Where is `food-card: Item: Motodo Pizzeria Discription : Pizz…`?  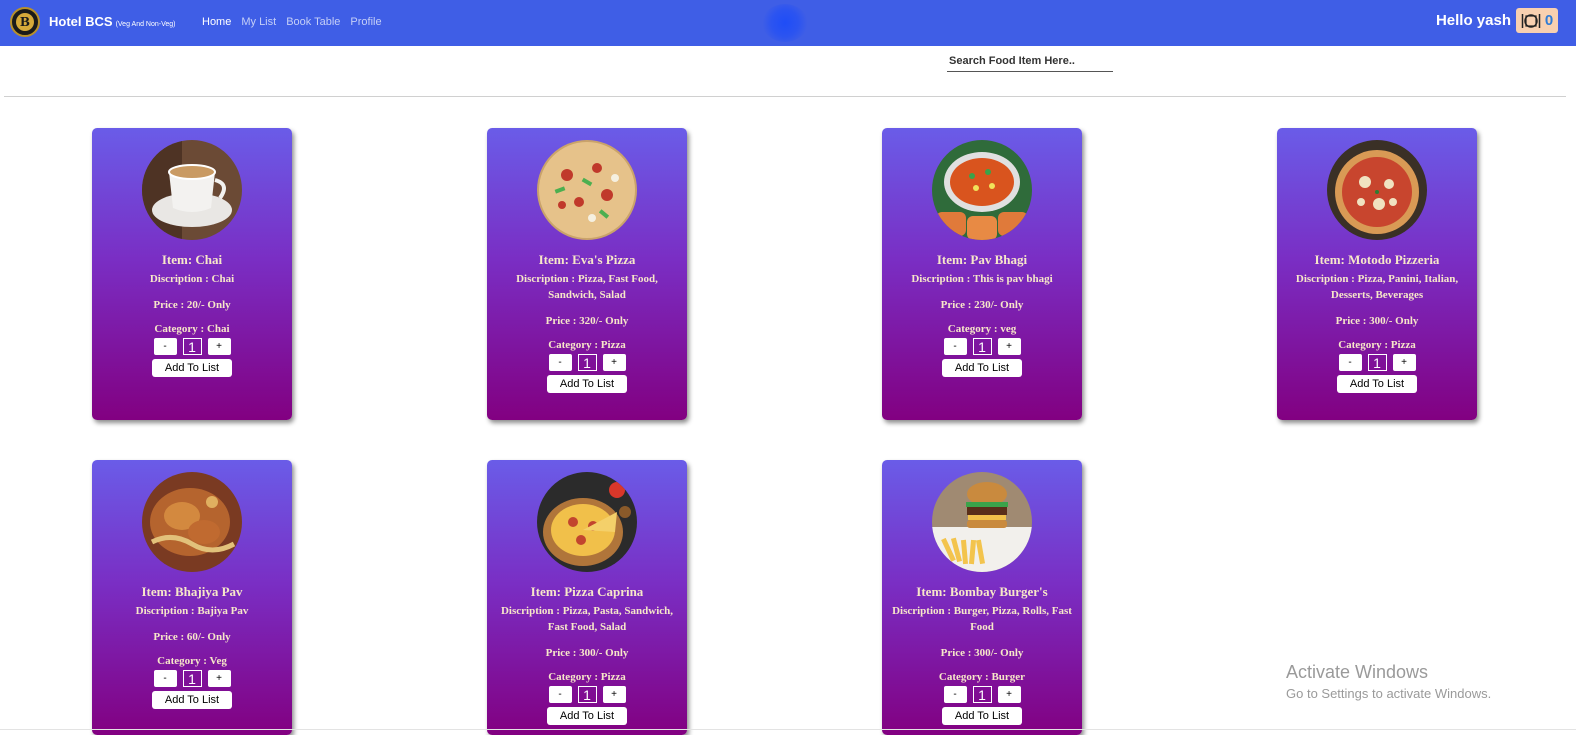 food-card: Item: Motodo Pizzeria Discription : Pizz… is located at coordinates (1377, 274).